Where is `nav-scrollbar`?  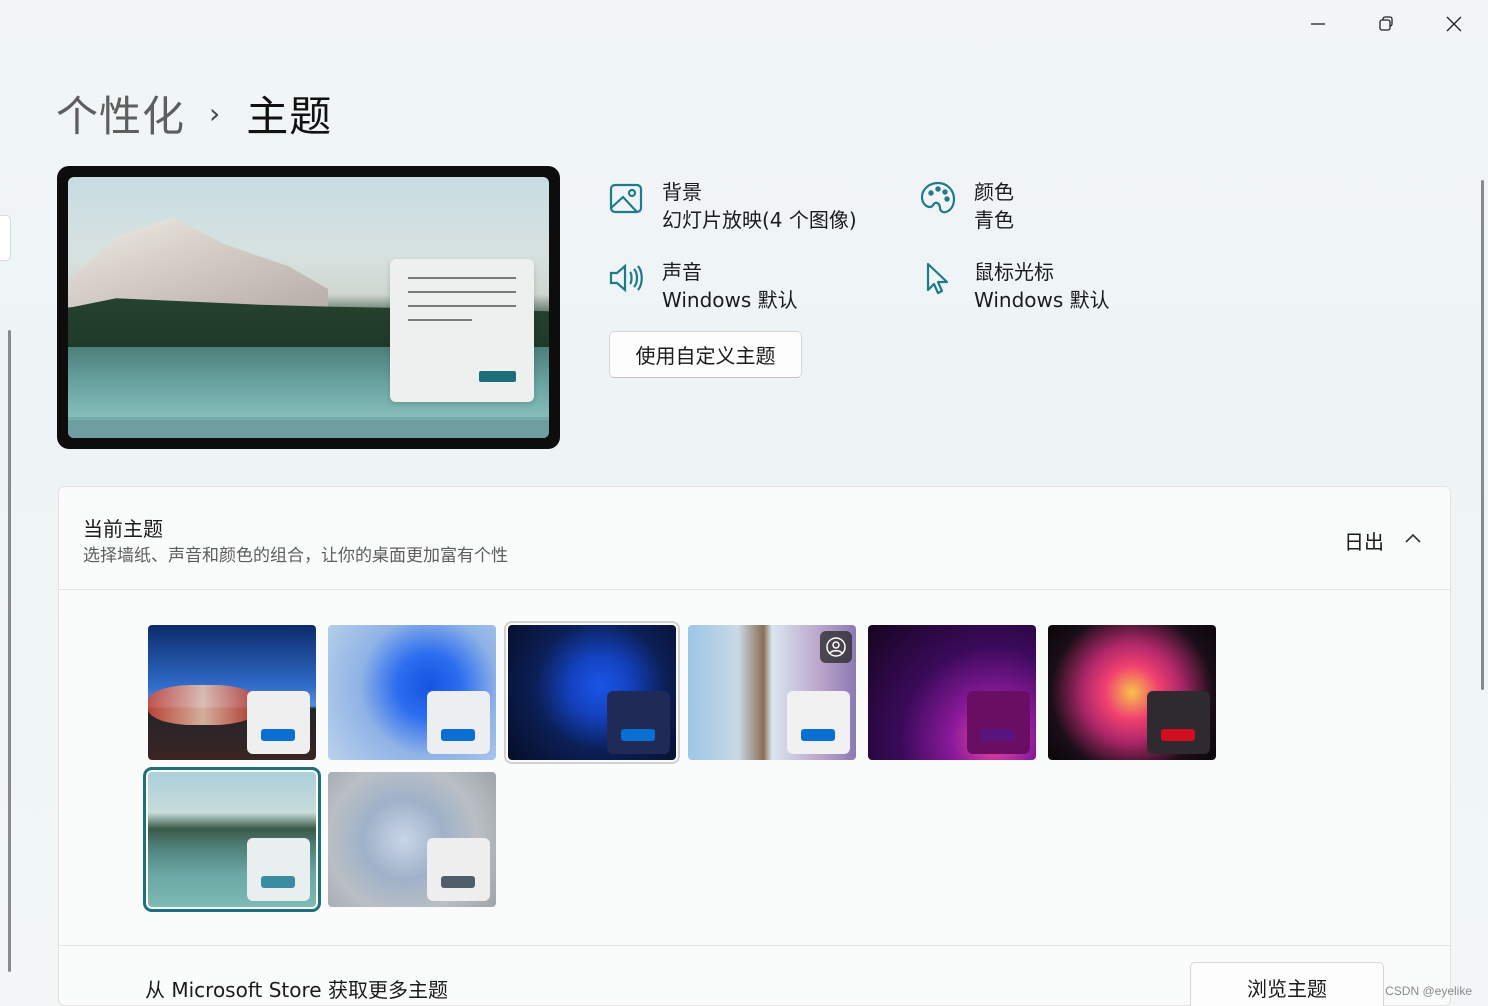 nav-scrollbar is located at coordinates (9, 651).